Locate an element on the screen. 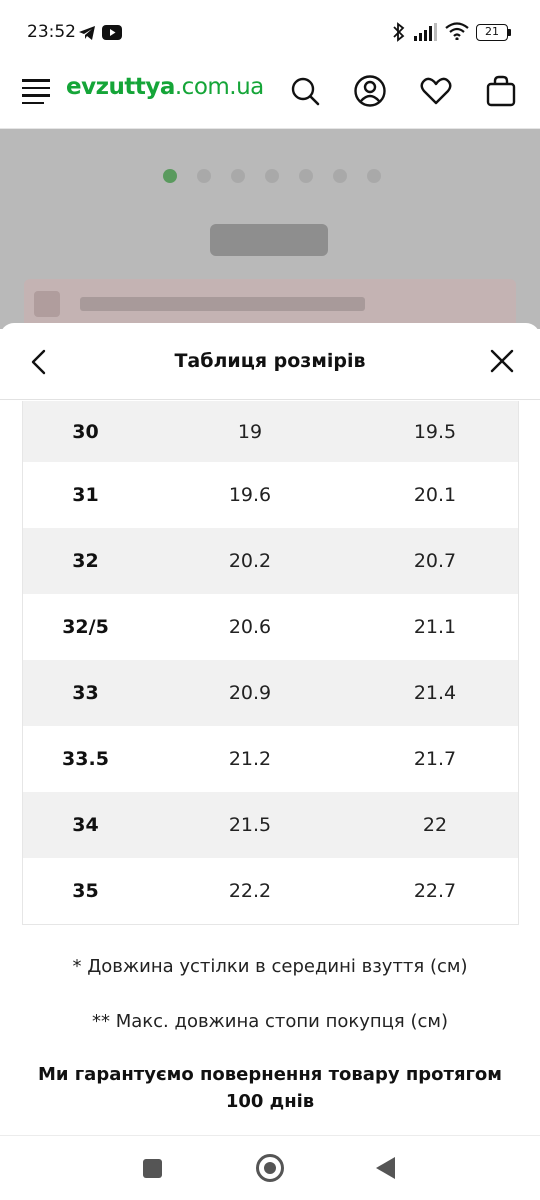  site-header: evzuttya.com.ua is located at coordinates (270, 96).